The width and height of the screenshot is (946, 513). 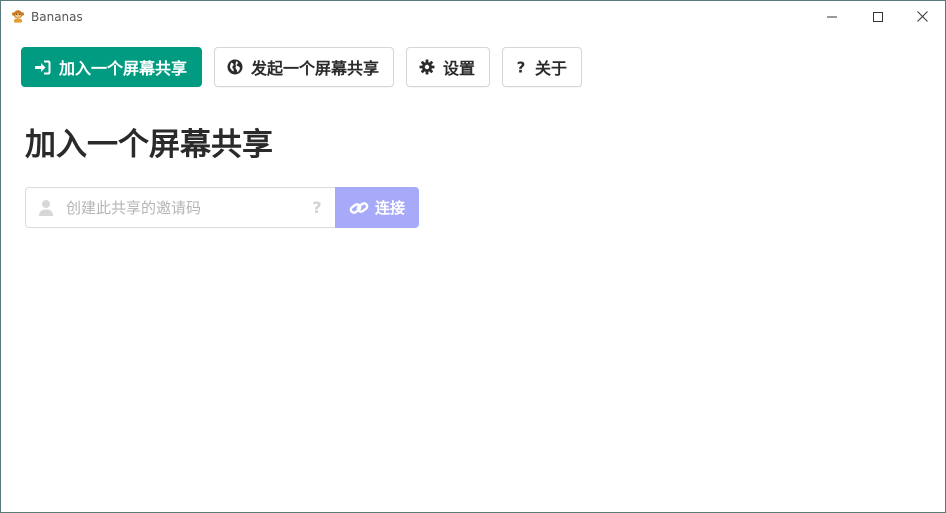 What do you see at coordinates (123, 68) in the screenshot?
I see `join-share-tab-label: 加入一个屏幕共享` at bounding box center [123, 68].